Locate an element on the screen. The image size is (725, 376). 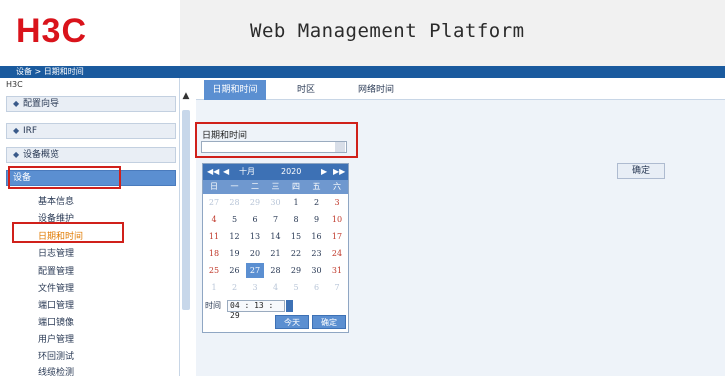
sidebar-subitem-loopback-test: 环回测试 is located at coordinates (56, 355).